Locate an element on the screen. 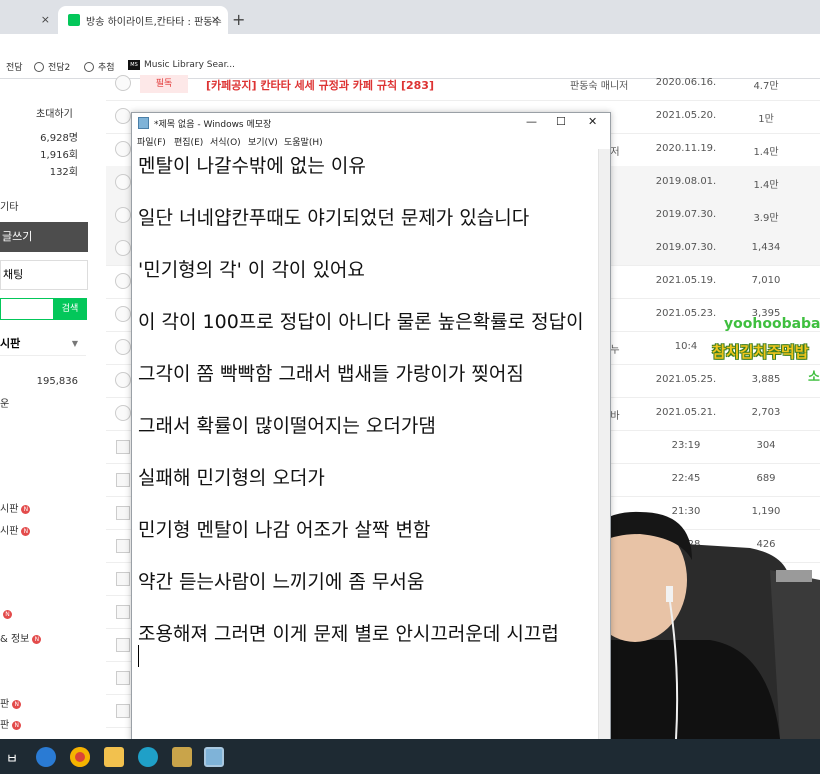 The image size is (820, 774). naver-cafe-icon is located at coordinates (74, 20).